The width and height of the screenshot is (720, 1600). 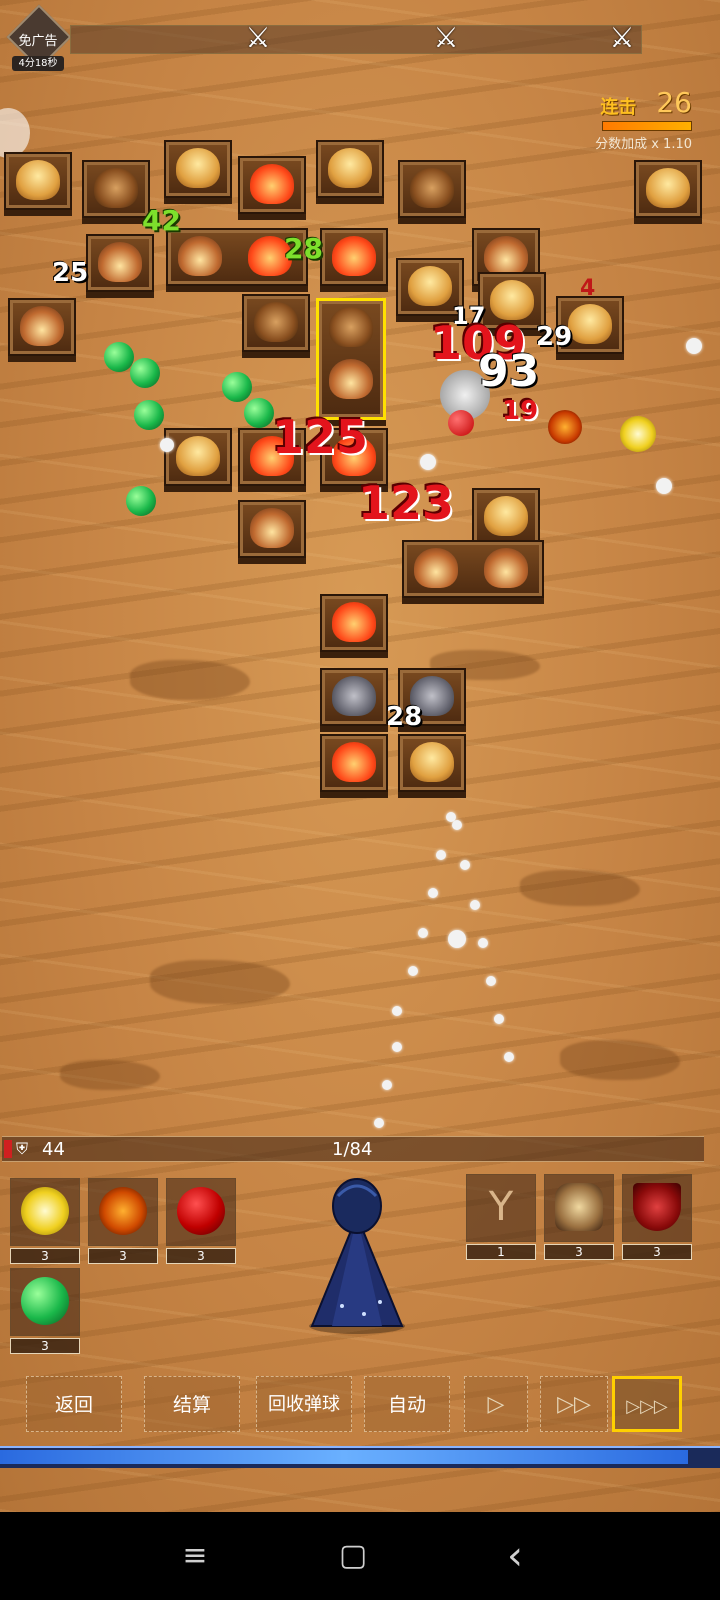 What do you see at coordinates (38, 41) in the screenshot?
I see `no-ads-label: 免广告` at bounding box center [38, 41].